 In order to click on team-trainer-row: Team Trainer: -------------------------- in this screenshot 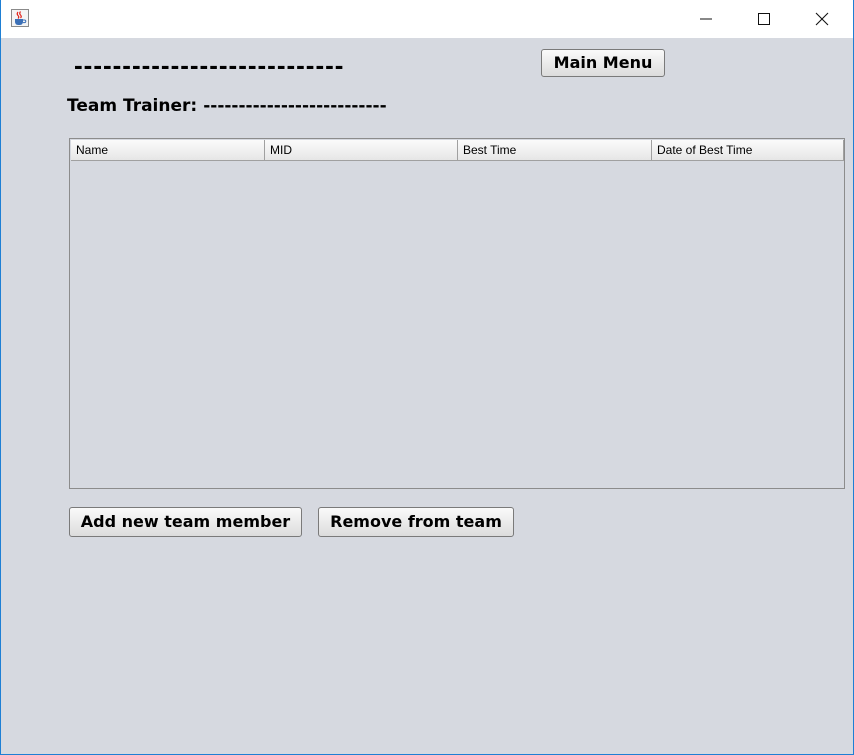, I will do `click(227, 106)`.